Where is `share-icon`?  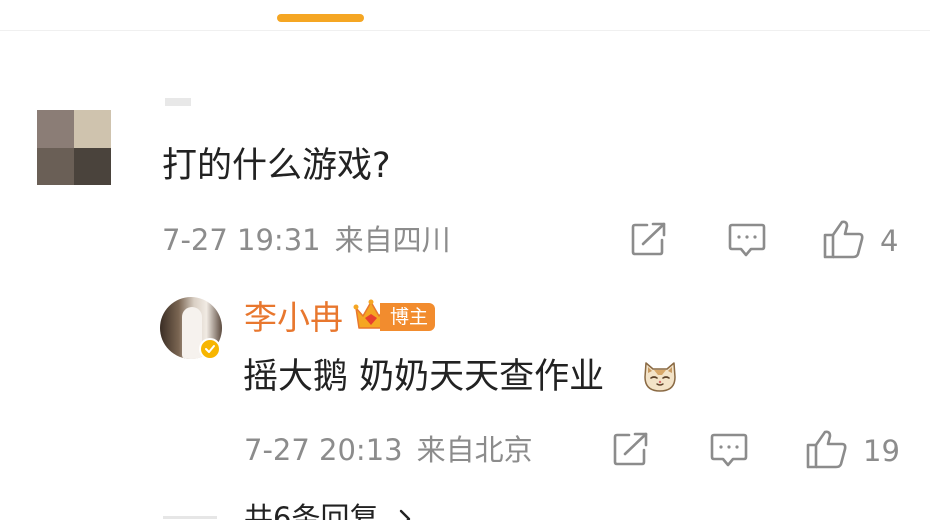 share-icon is located at coordinates (649, 239).